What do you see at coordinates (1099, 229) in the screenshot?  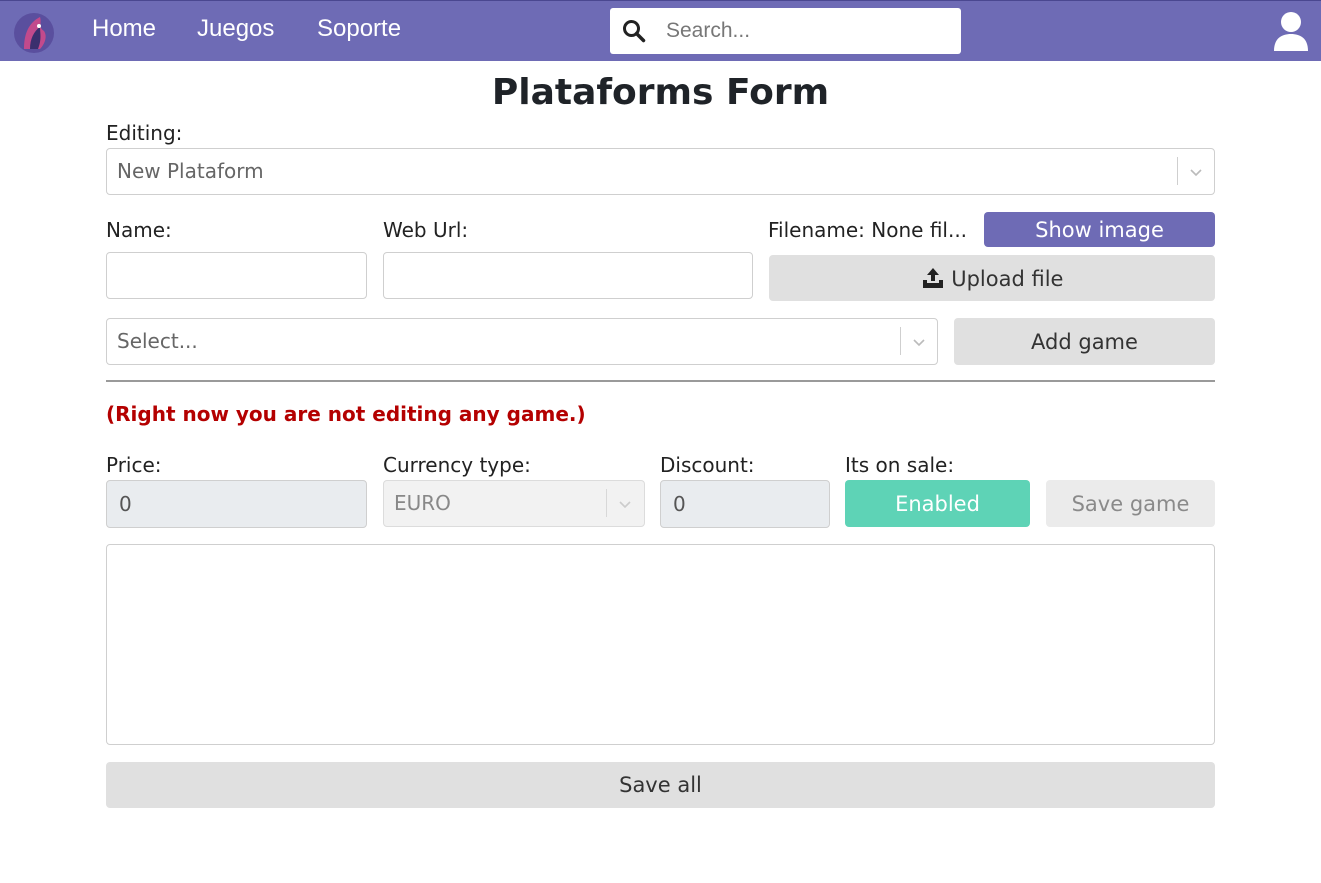 I see `show-image-button: Show image` at bounding box center [1099, 229].